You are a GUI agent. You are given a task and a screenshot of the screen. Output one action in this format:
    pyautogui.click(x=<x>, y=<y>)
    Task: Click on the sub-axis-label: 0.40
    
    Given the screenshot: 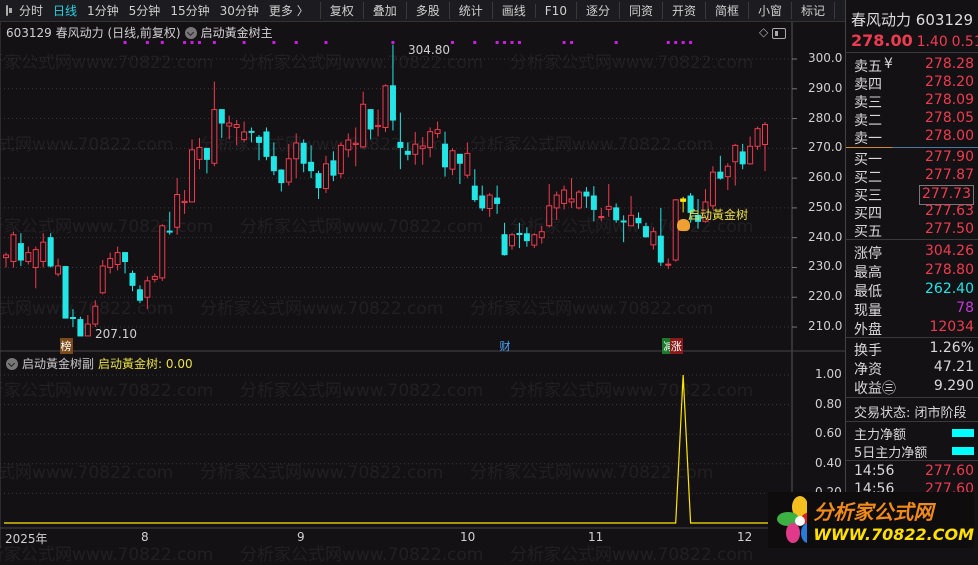 What is the action you would take?
    pyautogui.click(x=828, y=462)
    